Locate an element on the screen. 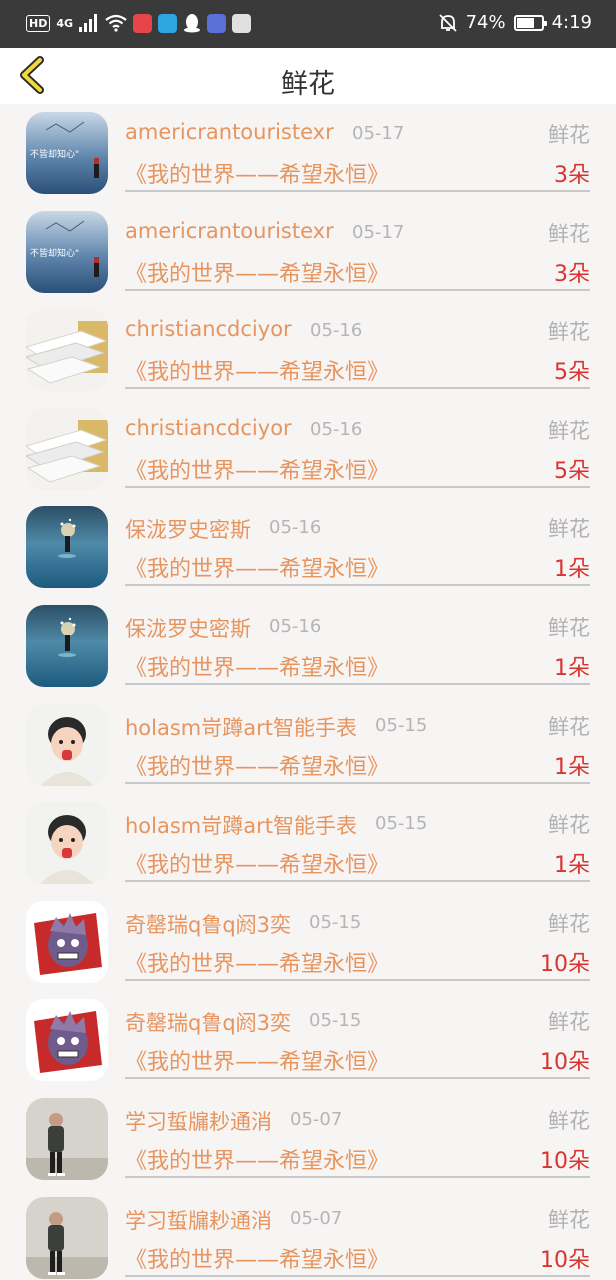  header: 鲜花 is located at coordinates (308, 76).